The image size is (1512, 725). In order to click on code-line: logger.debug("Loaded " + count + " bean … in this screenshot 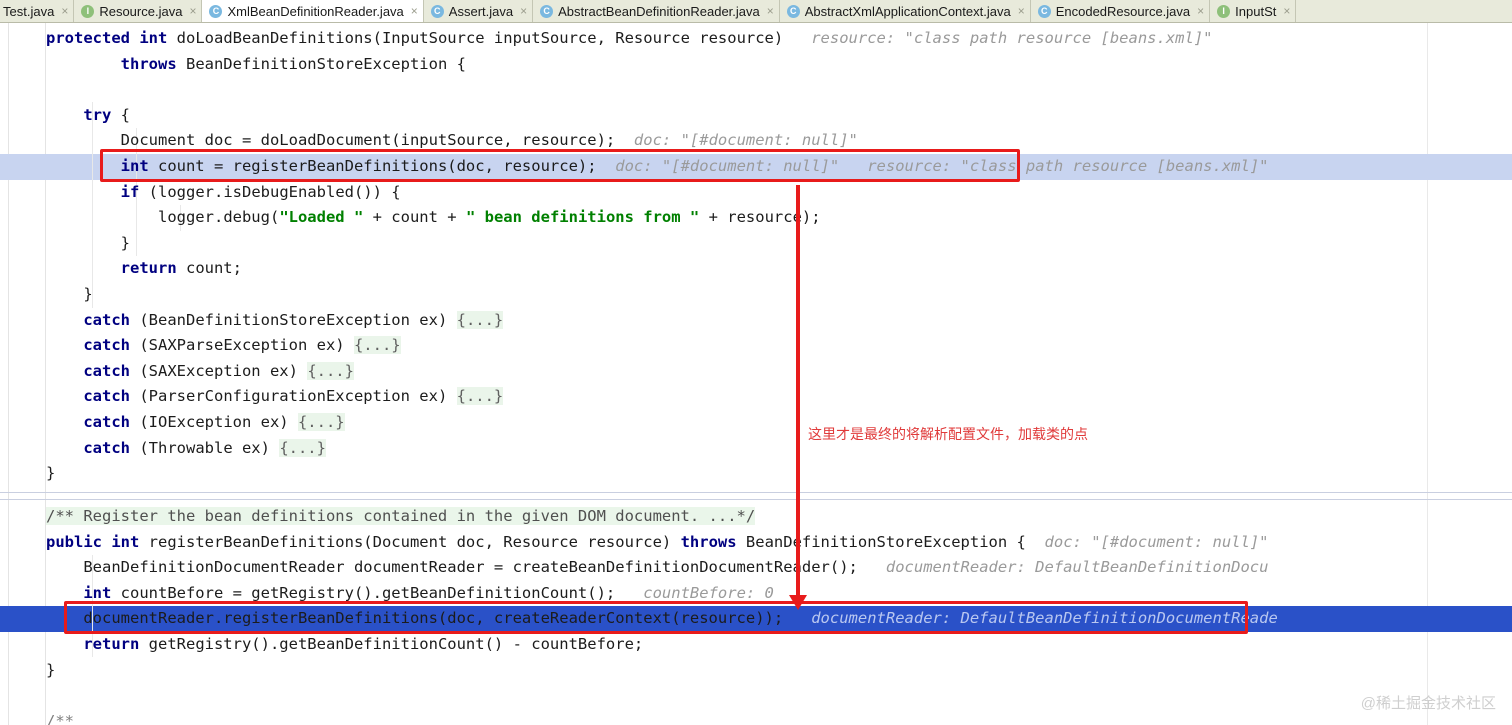, I will do `click(410, 218)`.